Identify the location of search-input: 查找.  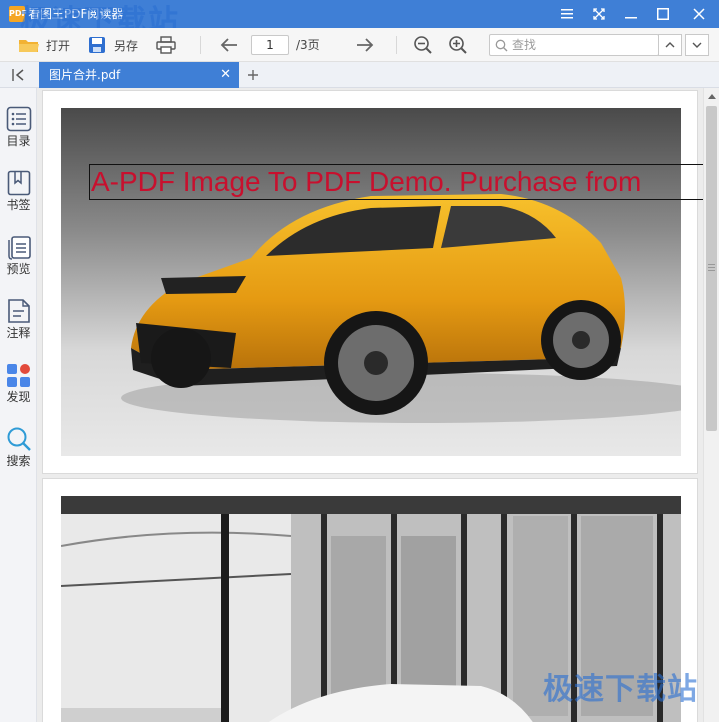
(574, 45).